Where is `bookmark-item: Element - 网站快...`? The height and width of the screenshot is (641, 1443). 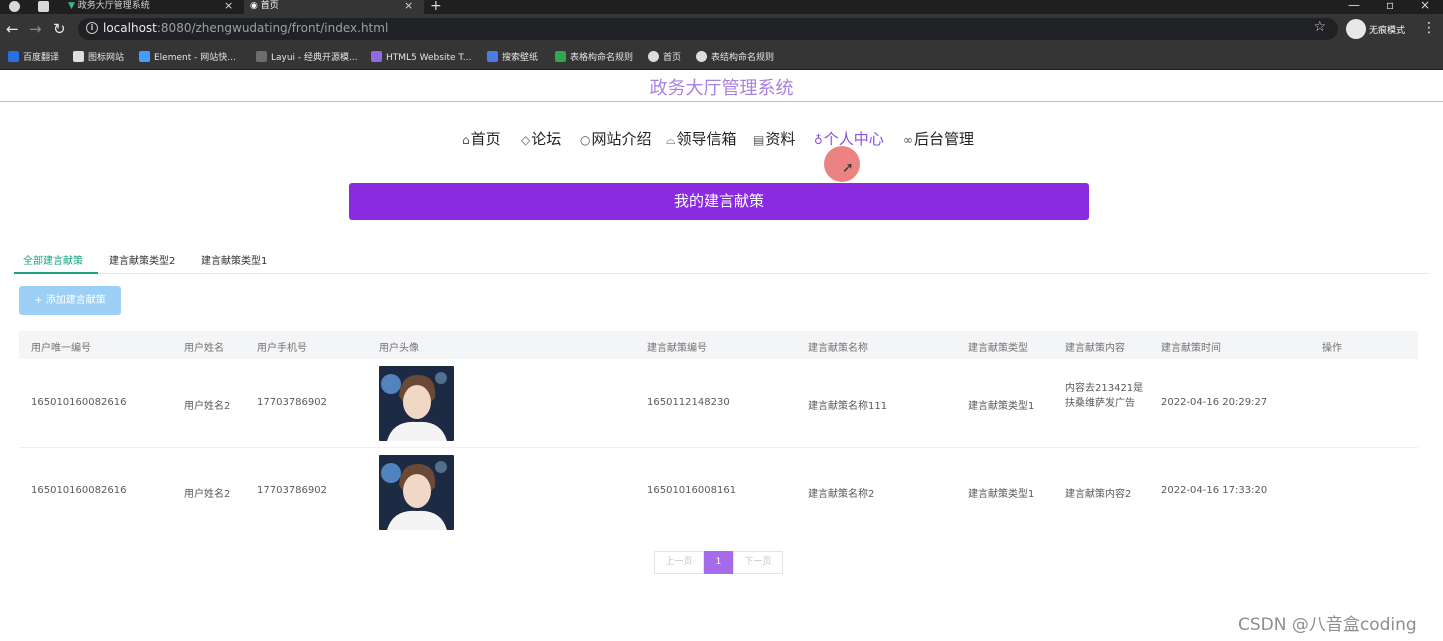
bookmark-item: Element - 网站快... is located at coordinates (187, 58).